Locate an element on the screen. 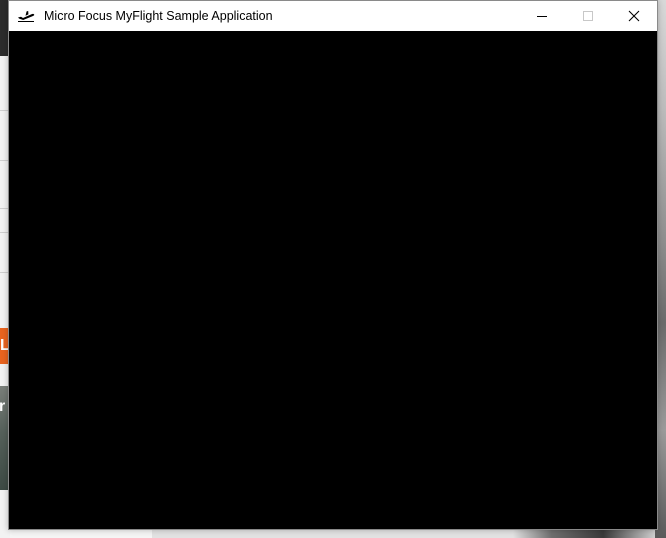 The height and width of the screenshot is (538, 666). minimize-button is located at coordinates (542, 16).